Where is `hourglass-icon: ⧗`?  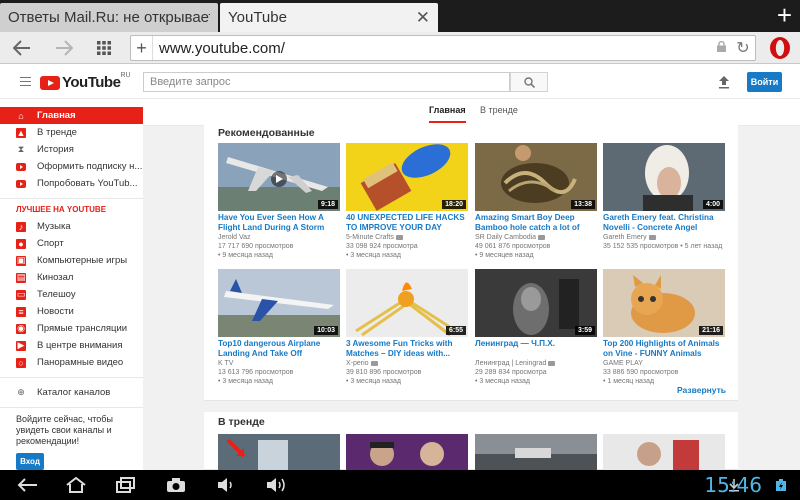 hourglass-icon: ⧗ is located at coordinates (21, 149).